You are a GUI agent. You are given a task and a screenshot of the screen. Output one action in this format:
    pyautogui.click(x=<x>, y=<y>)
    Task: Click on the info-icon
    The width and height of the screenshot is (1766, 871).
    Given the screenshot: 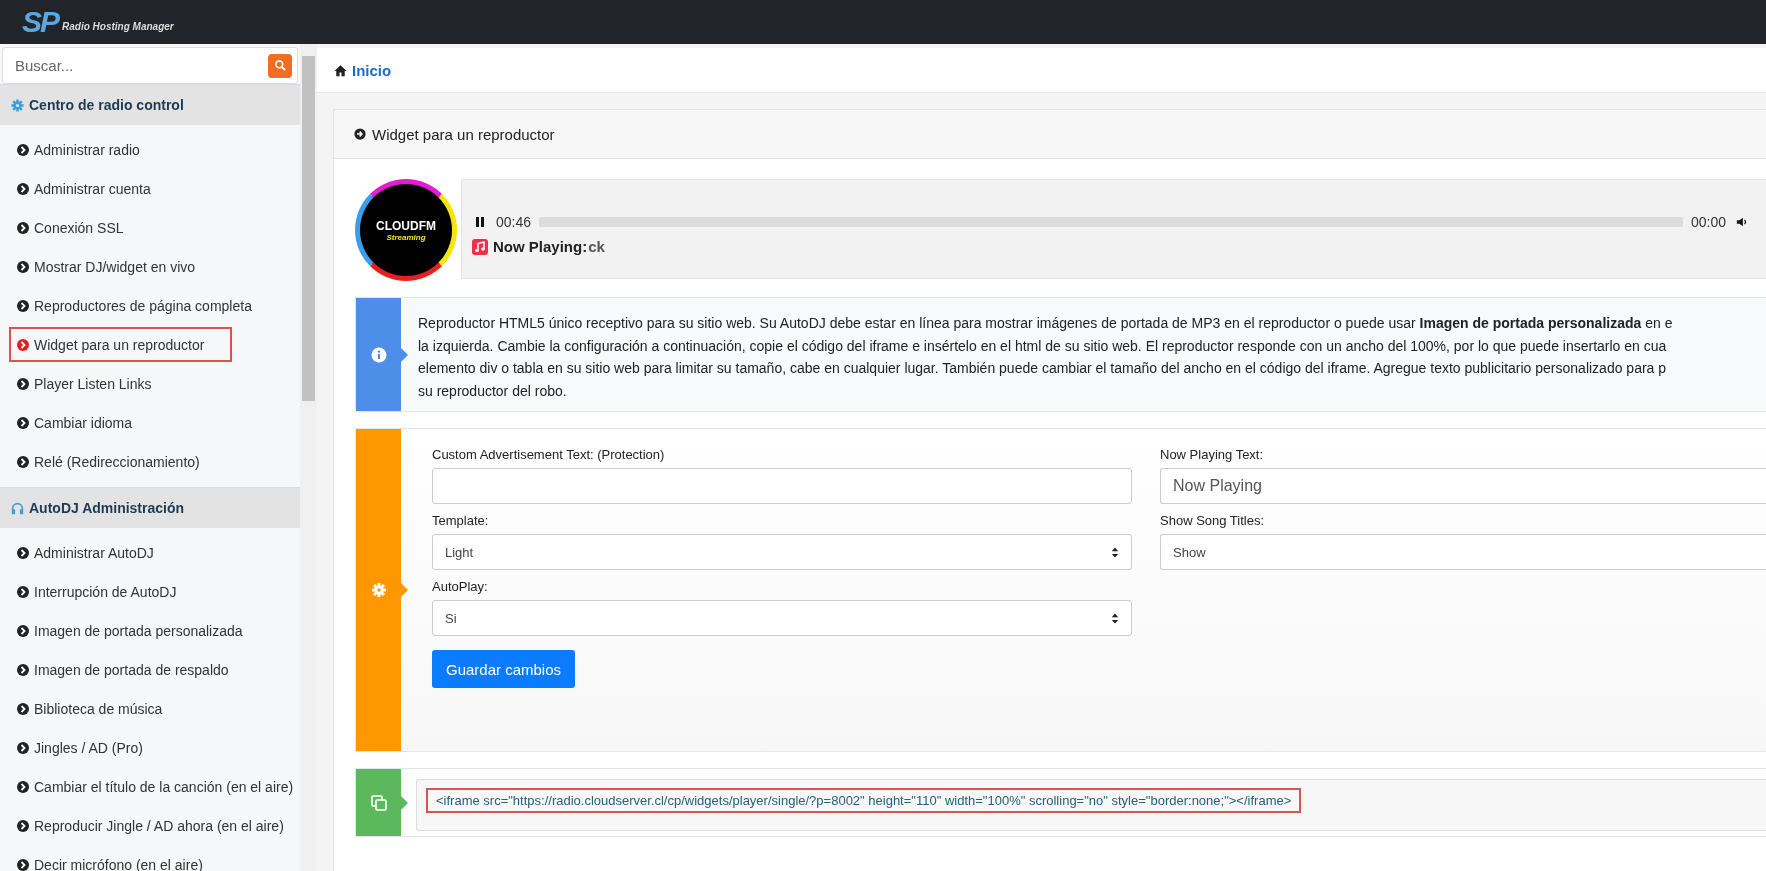 What is the action you would take?
    pyautogui.click(x=378, y=354)
    